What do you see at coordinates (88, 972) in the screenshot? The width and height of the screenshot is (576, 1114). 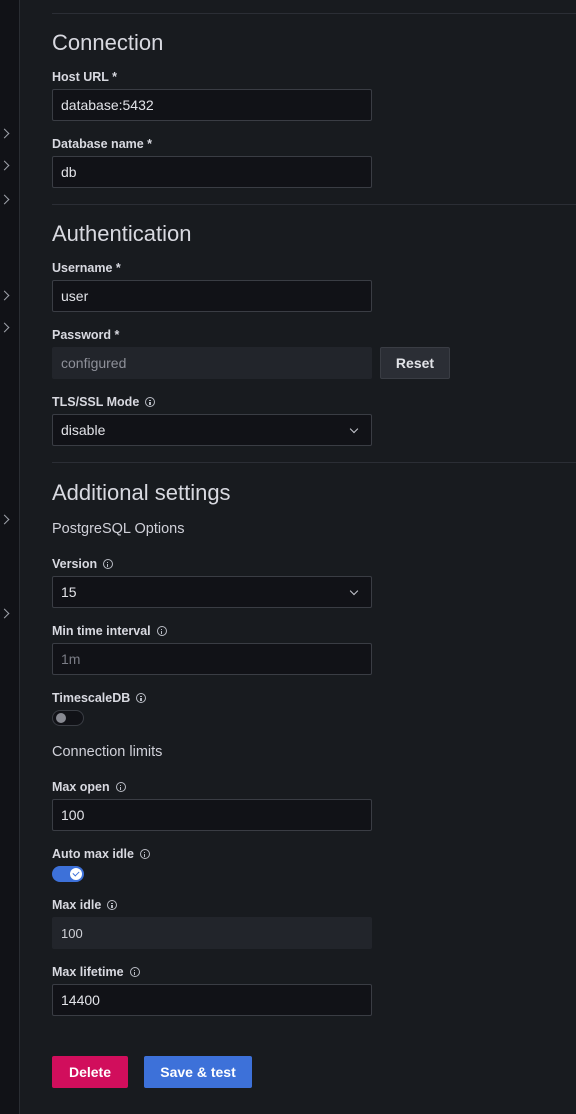 I see `max-lifetime-label-text: Max lifetime` at bounding box center [88, 972].